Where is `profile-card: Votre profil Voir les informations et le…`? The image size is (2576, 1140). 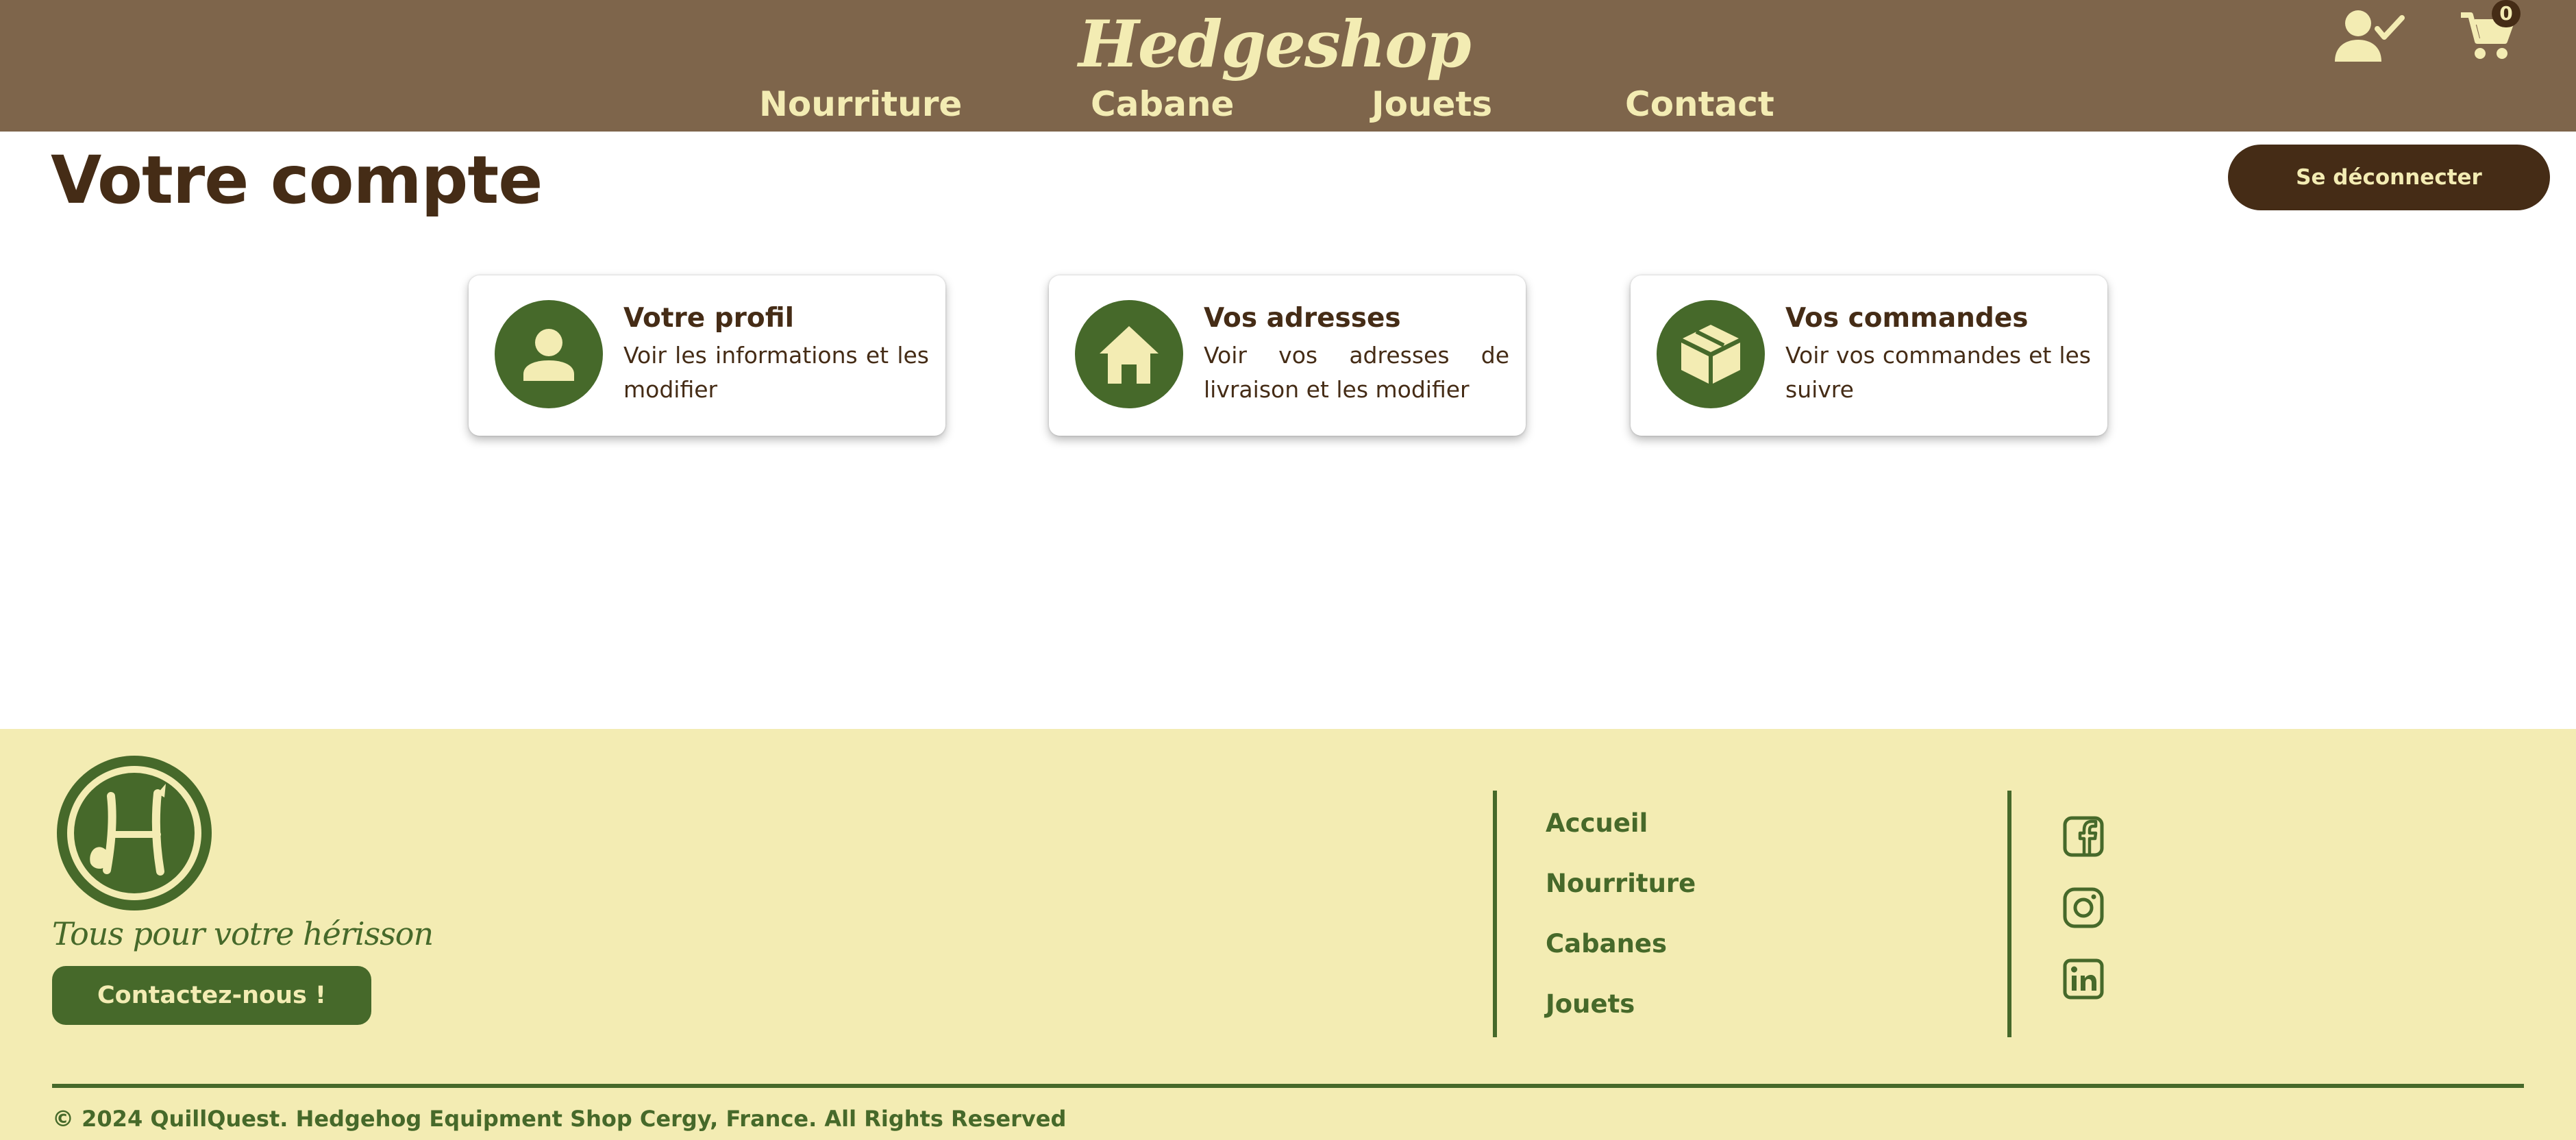 profile-card: Votre profil Voir les informations et le… is located at coordinates (707, 355).